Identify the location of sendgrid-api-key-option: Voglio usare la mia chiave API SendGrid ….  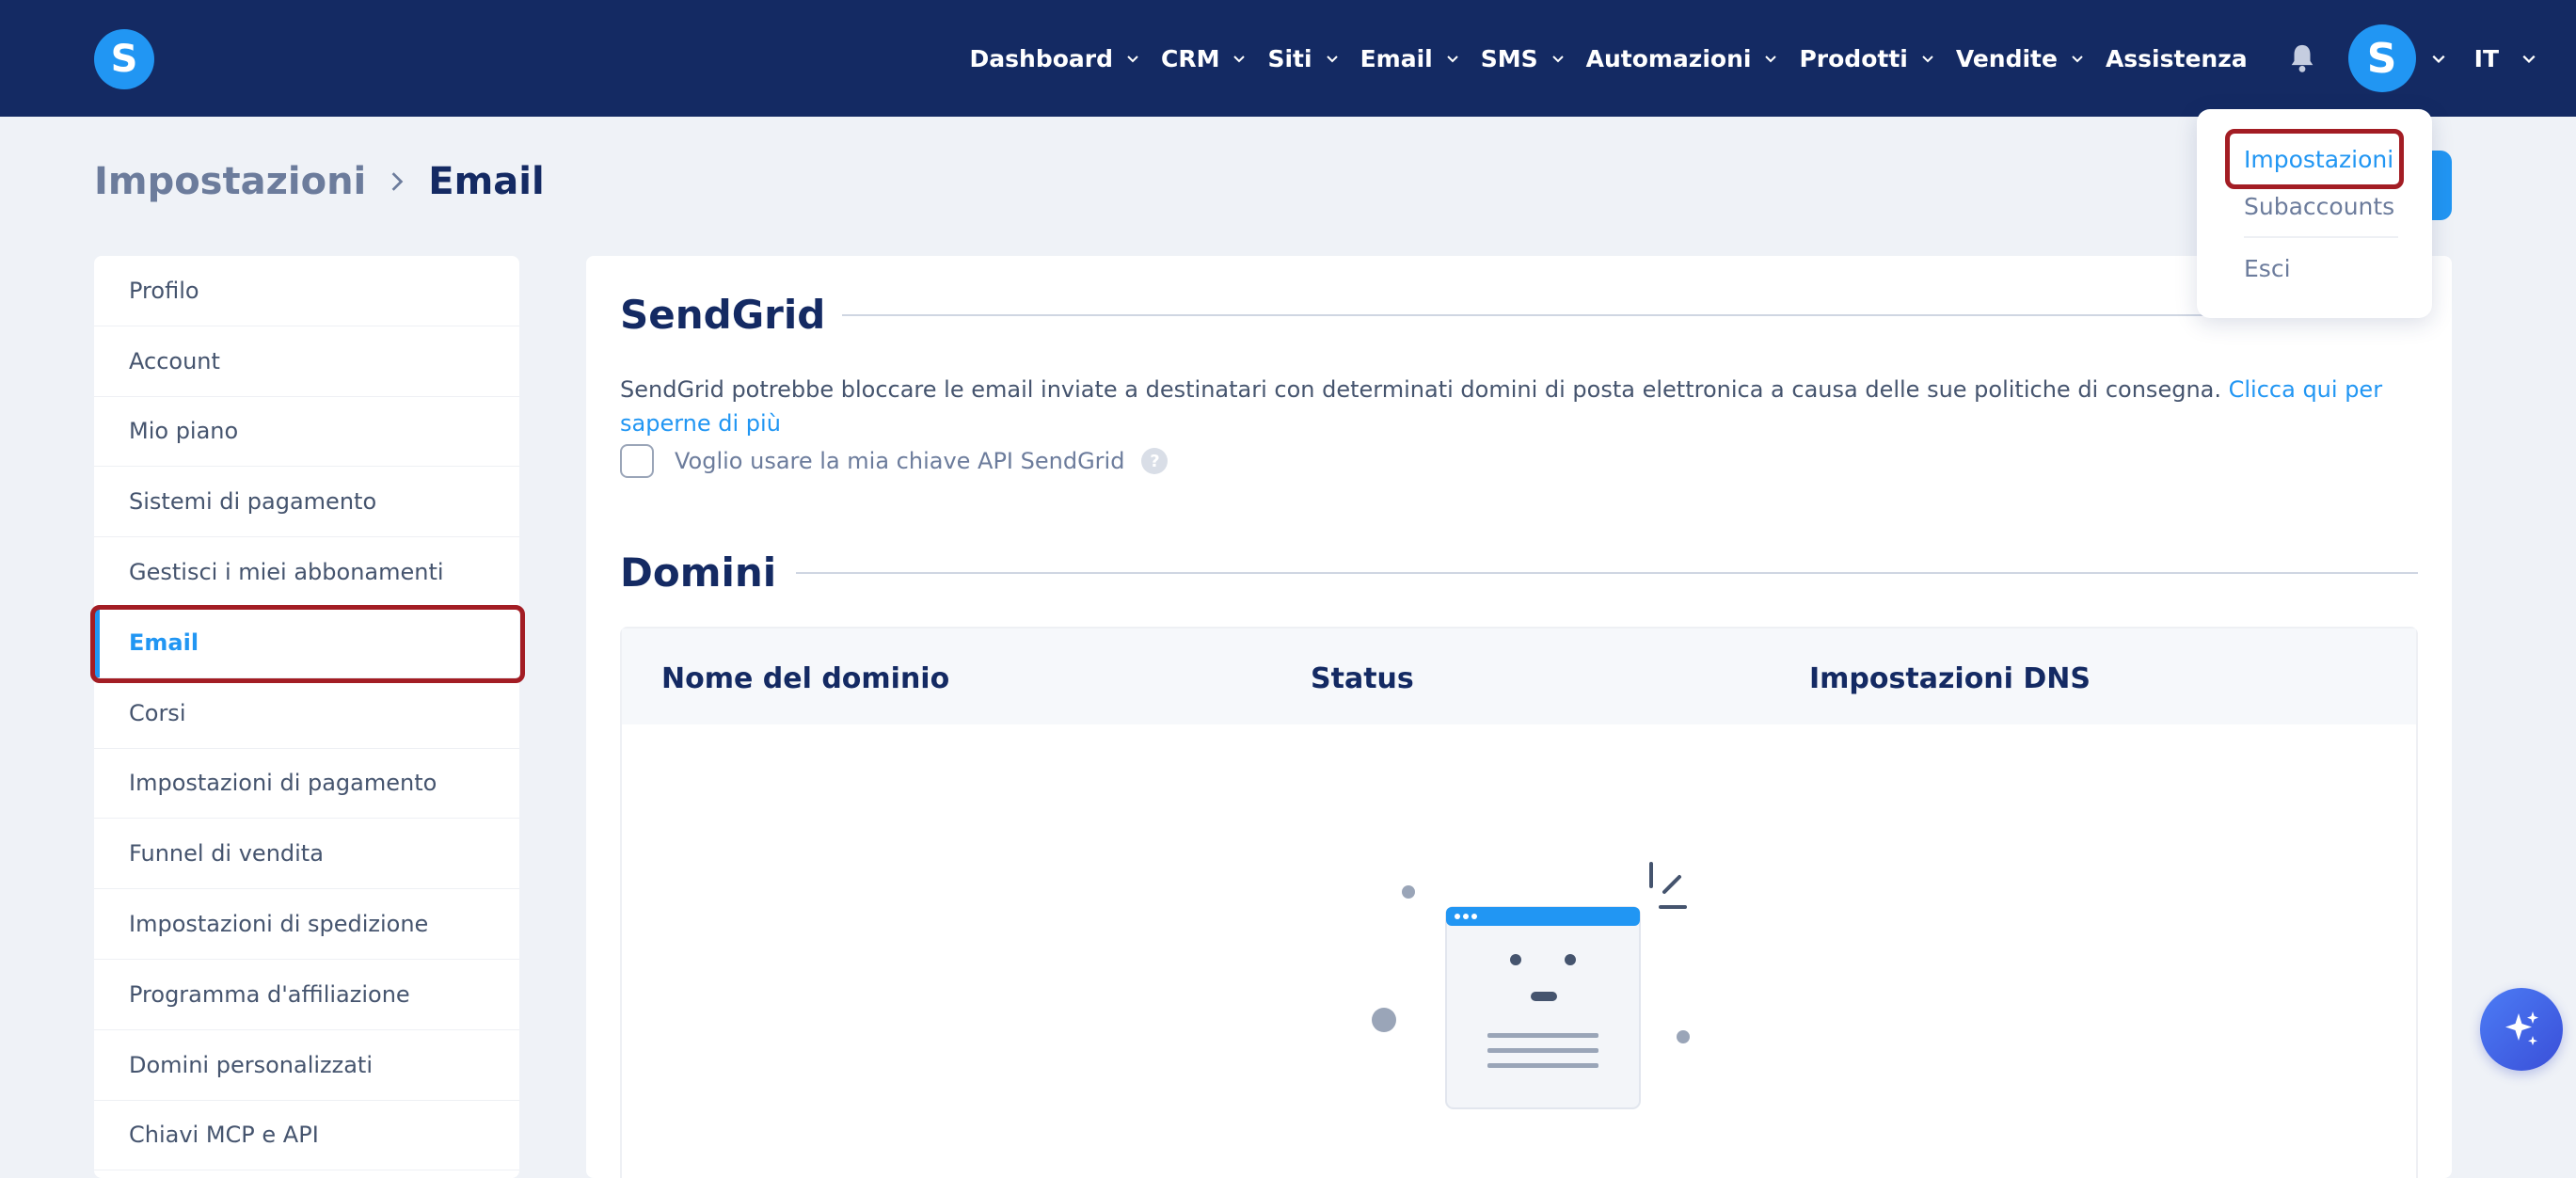
(894, 461).